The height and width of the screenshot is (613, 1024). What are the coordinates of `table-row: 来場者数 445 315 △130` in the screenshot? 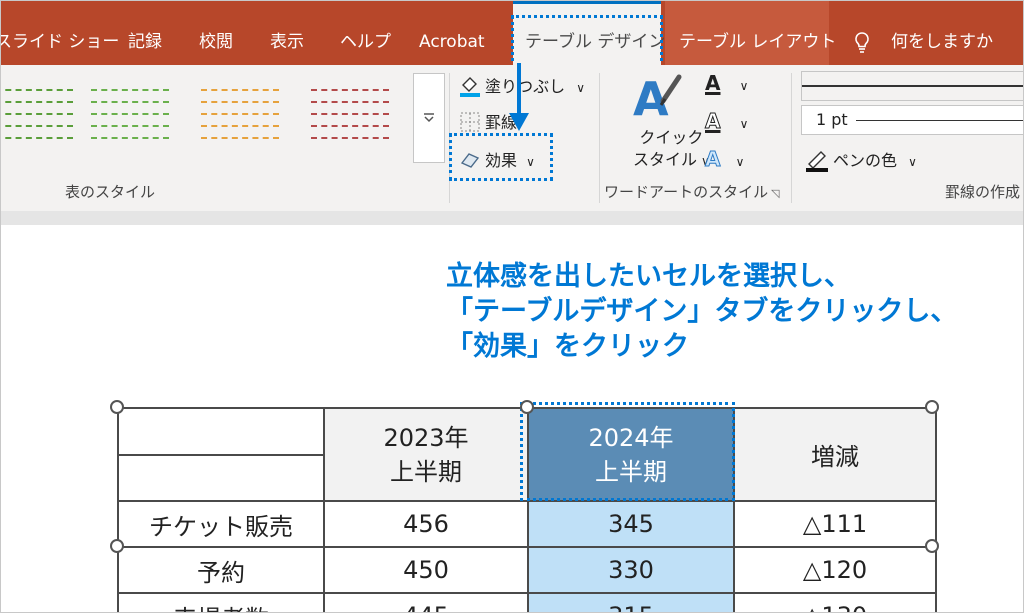 It's located at (527, 602).